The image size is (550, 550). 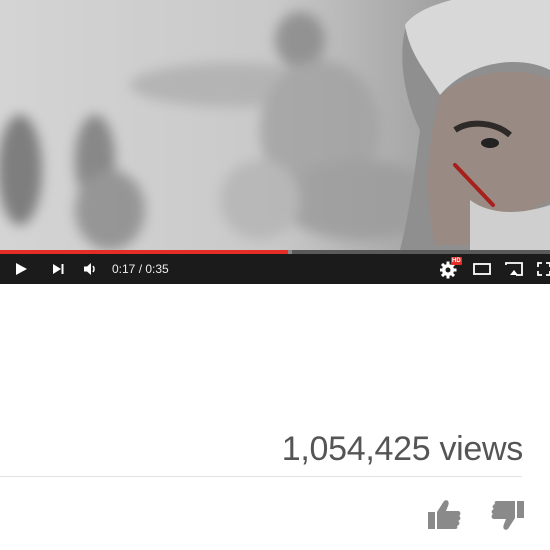 I want to click on dislike-icon, so click(x=507, y=515).